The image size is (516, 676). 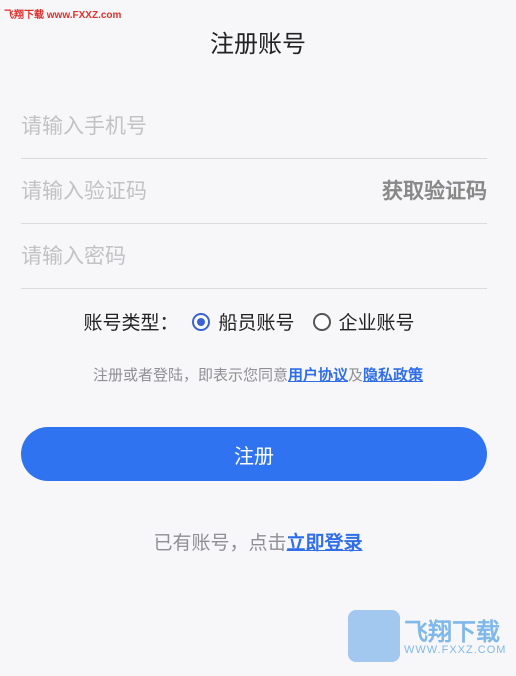 I want to click on agreement-text: 注册或者登陆，即表示您同意用户协议及隐私政策, so click(x=258, y=374).